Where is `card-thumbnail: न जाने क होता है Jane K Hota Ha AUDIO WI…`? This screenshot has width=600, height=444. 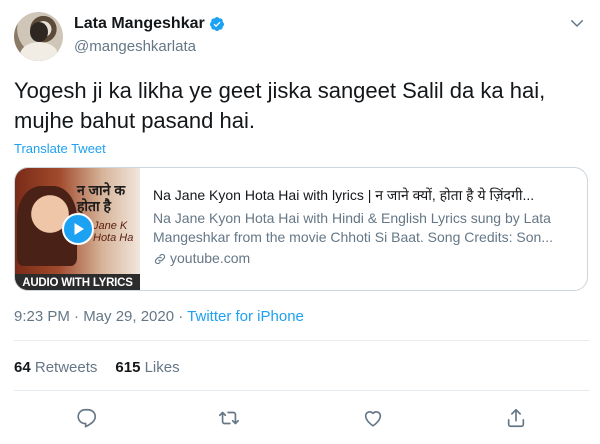
card-thumbnail: न जाने क होता है Jane K Hota Ha AUDIO WI… is located at coordinates (77, 229).